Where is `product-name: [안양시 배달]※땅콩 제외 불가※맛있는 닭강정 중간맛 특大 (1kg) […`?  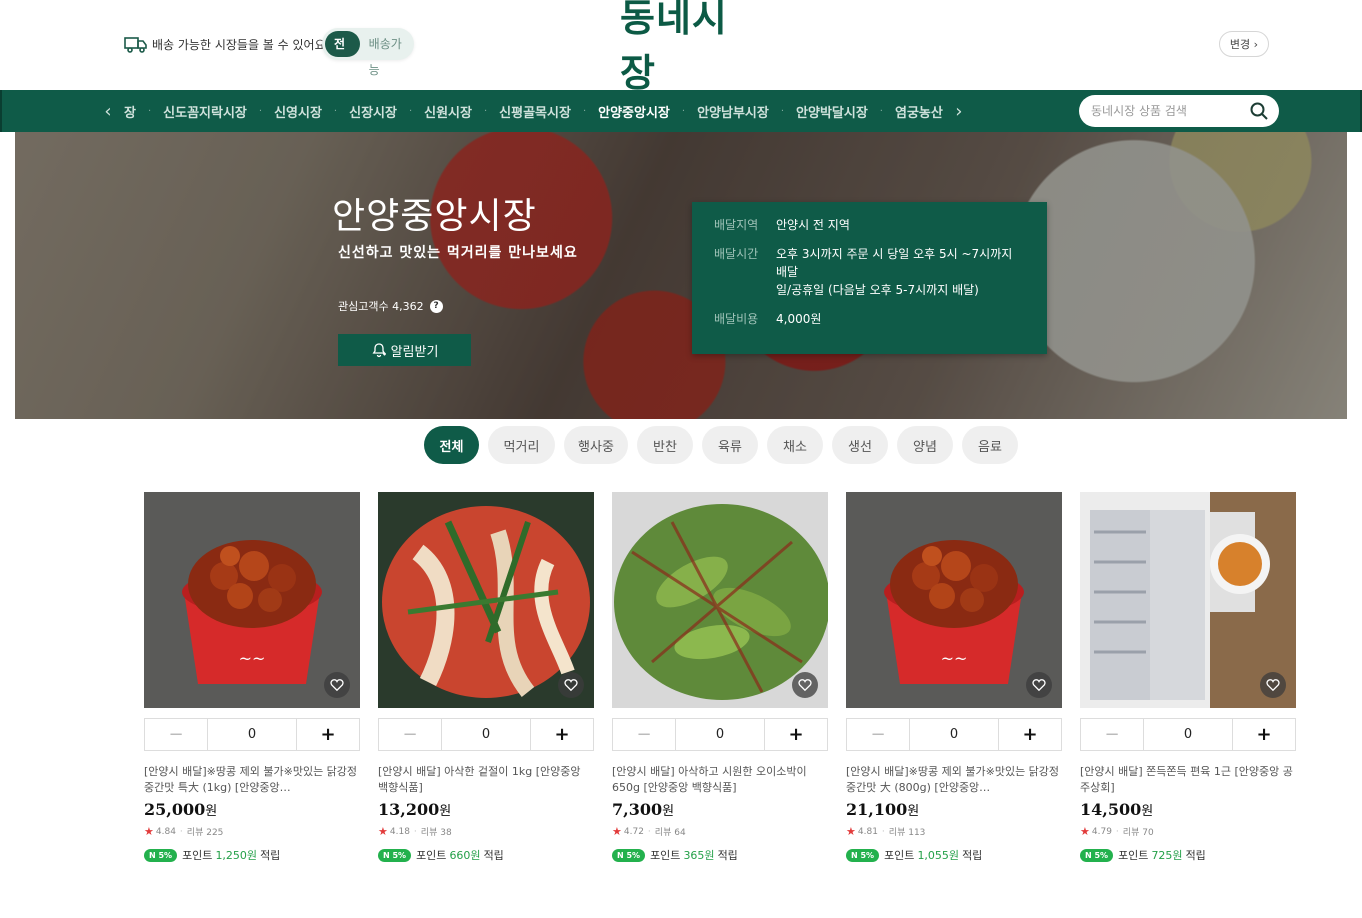
product-name: [안양시 배달]※땅콩 제외 불가※맛있는 닭강정 중간맛 특大 (1kg) [… is located at coordinates (252, 780).